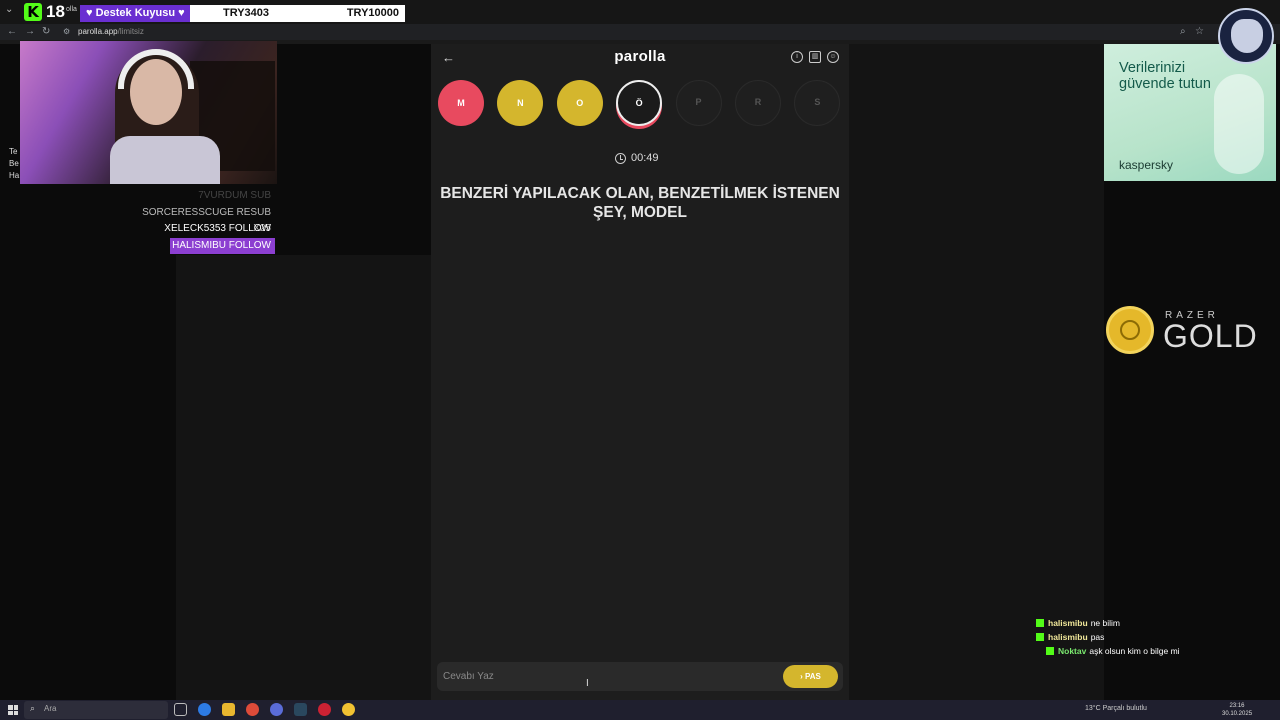  I want to click on steam-icon, so click(300, 709).